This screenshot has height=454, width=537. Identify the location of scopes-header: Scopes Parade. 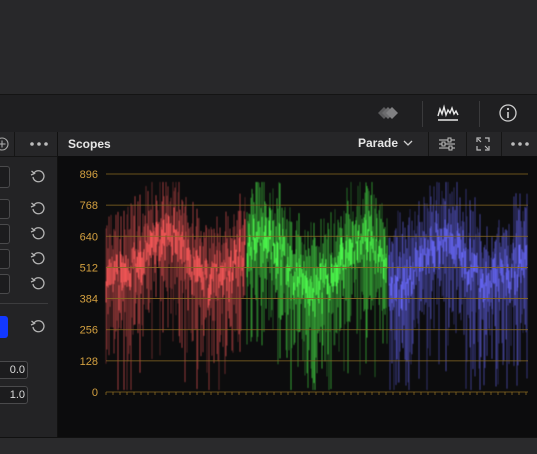
(297, 144).